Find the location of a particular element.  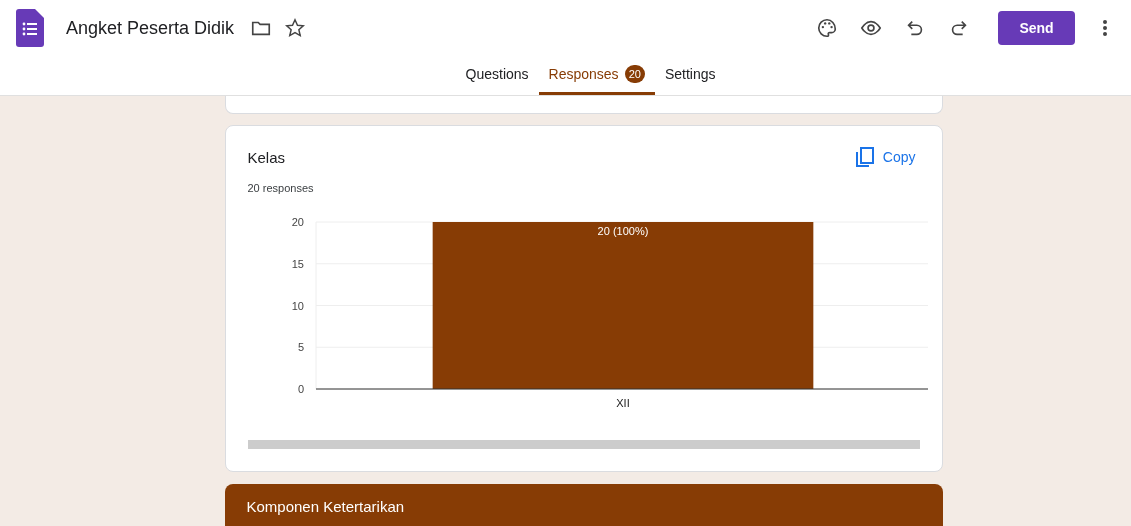

star-icon is located at coordinates (295, 28).